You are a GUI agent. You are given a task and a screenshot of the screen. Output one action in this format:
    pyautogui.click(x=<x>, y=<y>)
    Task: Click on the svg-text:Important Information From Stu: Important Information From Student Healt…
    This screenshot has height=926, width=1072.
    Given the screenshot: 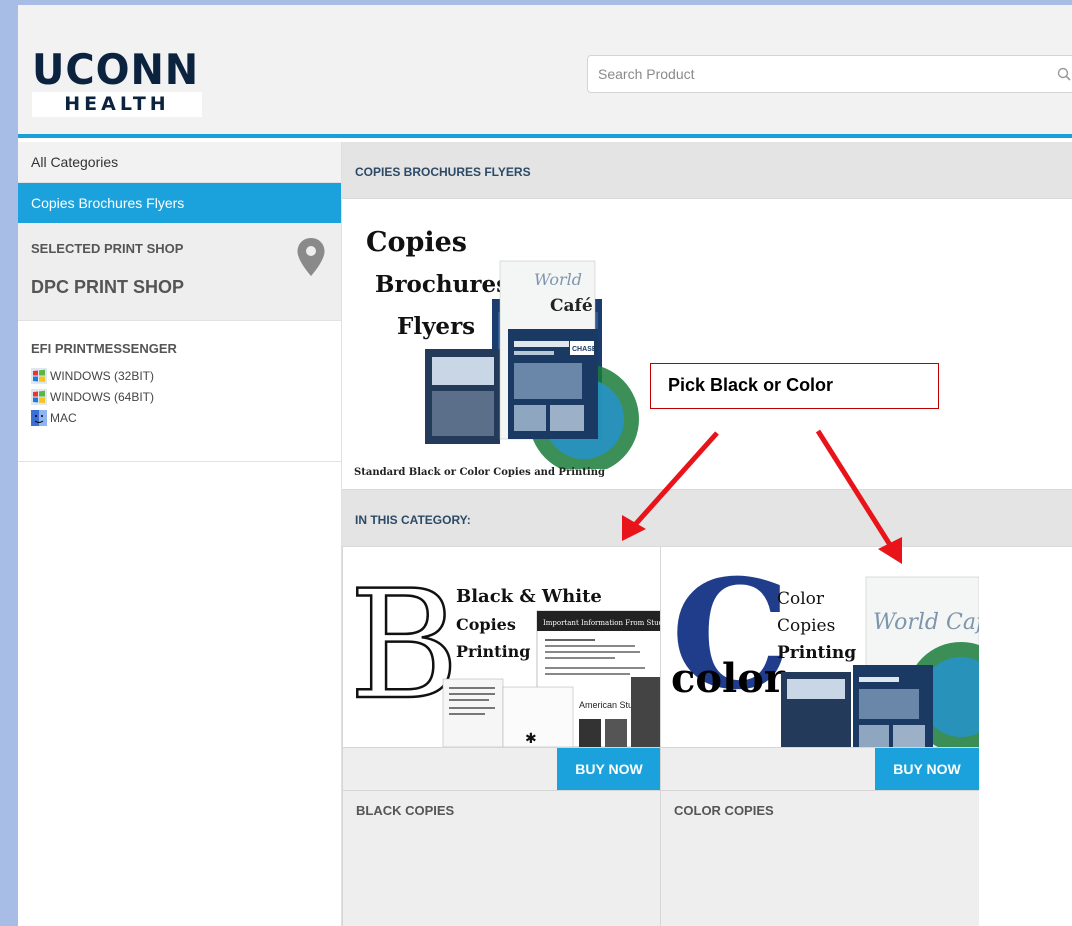 What is the action you would take?
    pyautogui.click(x=602, y=623)
    